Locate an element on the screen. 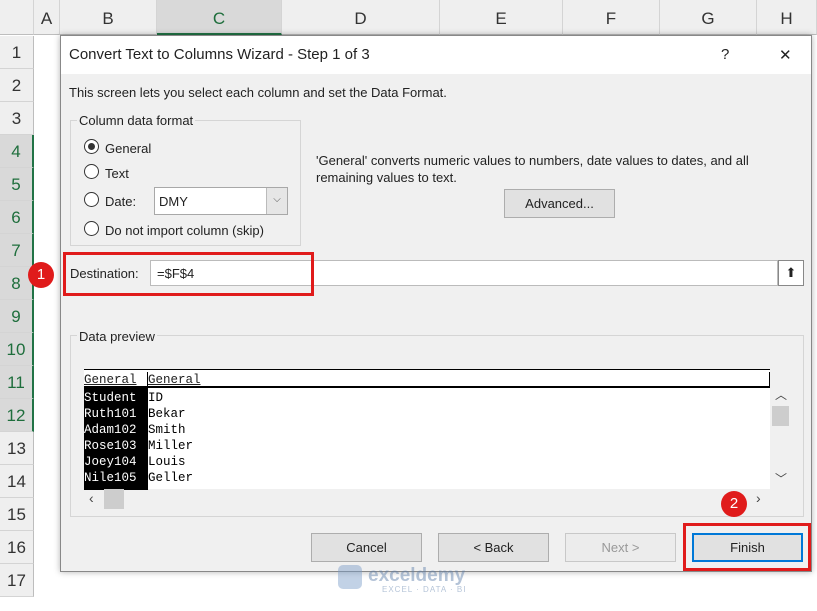 Image resolution: width=817 pixels, height=611 pixels. watermark-tagline: EXCEL · DATA · BI is located at coordinates (424, 589).